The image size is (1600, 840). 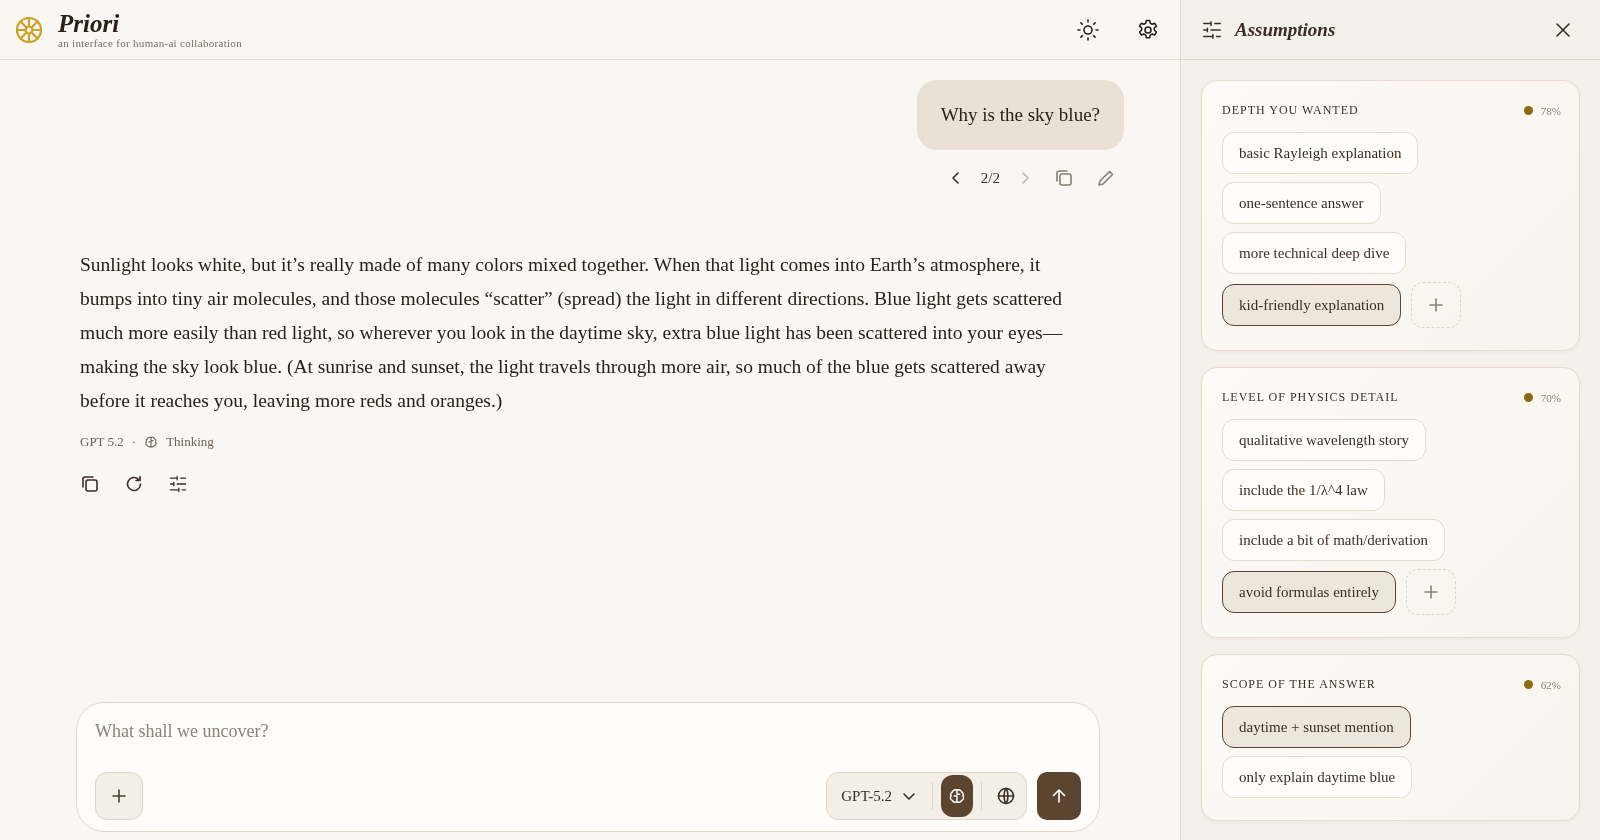 What do you see at coordinates (1334, 540) in the screenshot?
I see `option-chip: include a bit of math/derivation` at bounding box center [1334, 540].